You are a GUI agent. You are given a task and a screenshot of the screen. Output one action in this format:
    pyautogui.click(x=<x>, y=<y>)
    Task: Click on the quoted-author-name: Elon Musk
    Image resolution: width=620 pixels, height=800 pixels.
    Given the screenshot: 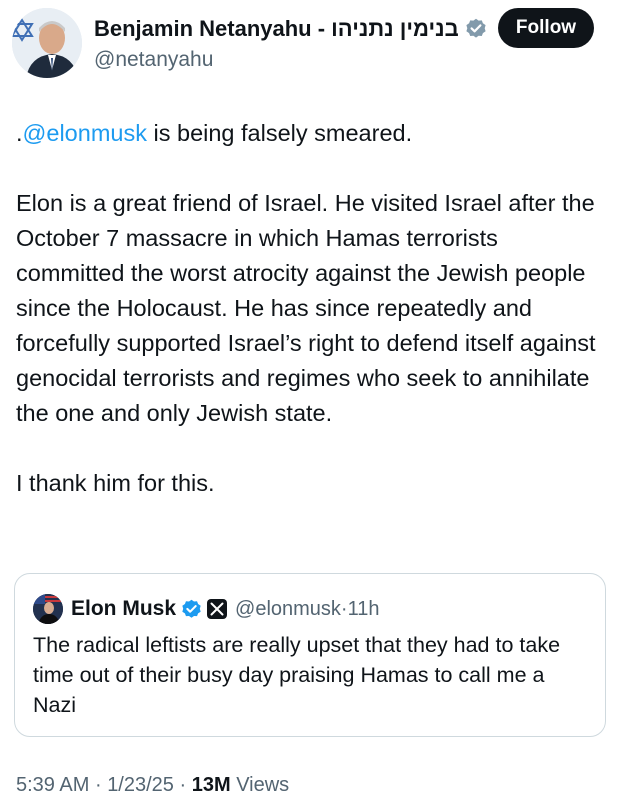 What is the action you would take?
    pyautogui.click(x=123, y=609)
    